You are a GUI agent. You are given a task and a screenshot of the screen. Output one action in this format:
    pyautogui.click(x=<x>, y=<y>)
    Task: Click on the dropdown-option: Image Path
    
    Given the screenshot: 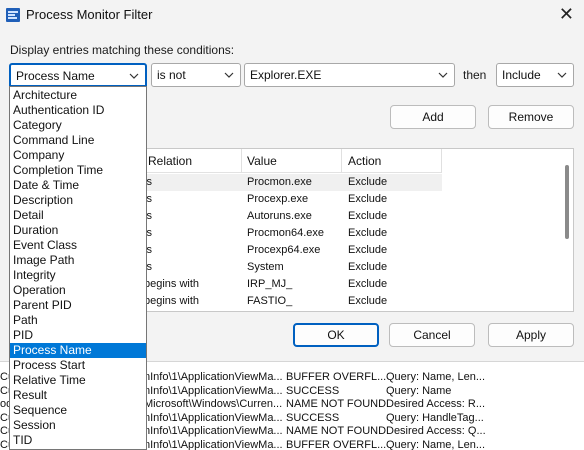 What is the action you would take?
    pyautogui.click(x=78, y=260)
    